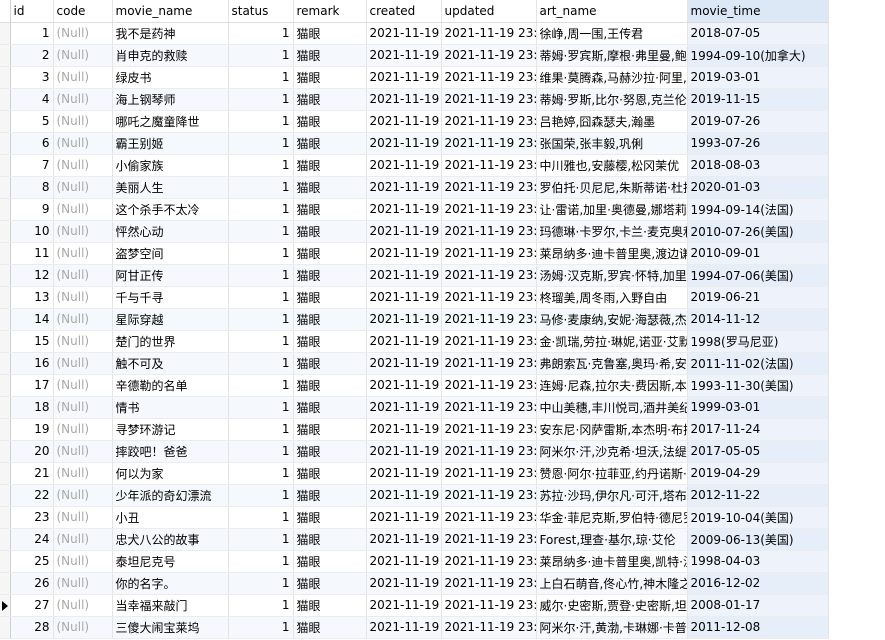 The width and height of the screenshot is (885, 640). Describe the element at coordinates (32, 407) in the screenshot. I see `cell-id: 18` at that location.